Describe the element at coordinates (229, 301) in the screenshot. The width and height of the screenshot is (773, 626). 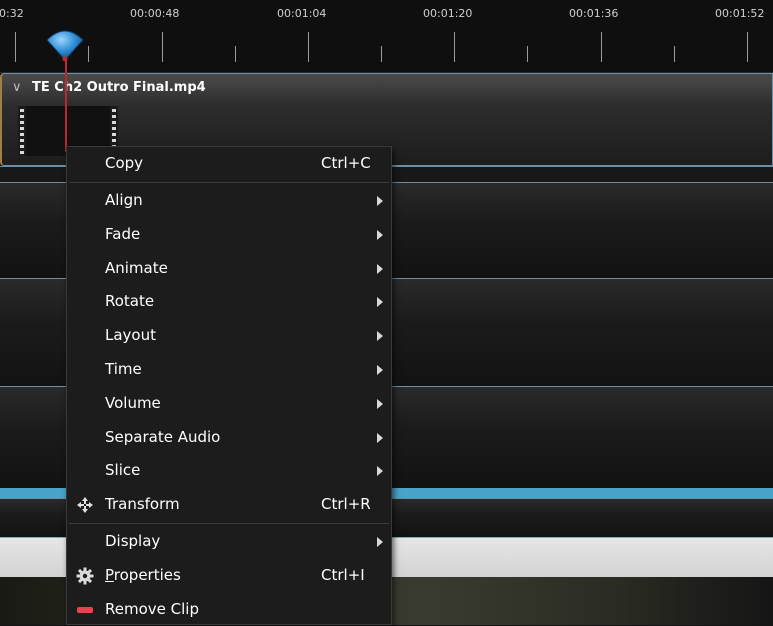
I see `menu-item-rotate: Rotate` at that location.